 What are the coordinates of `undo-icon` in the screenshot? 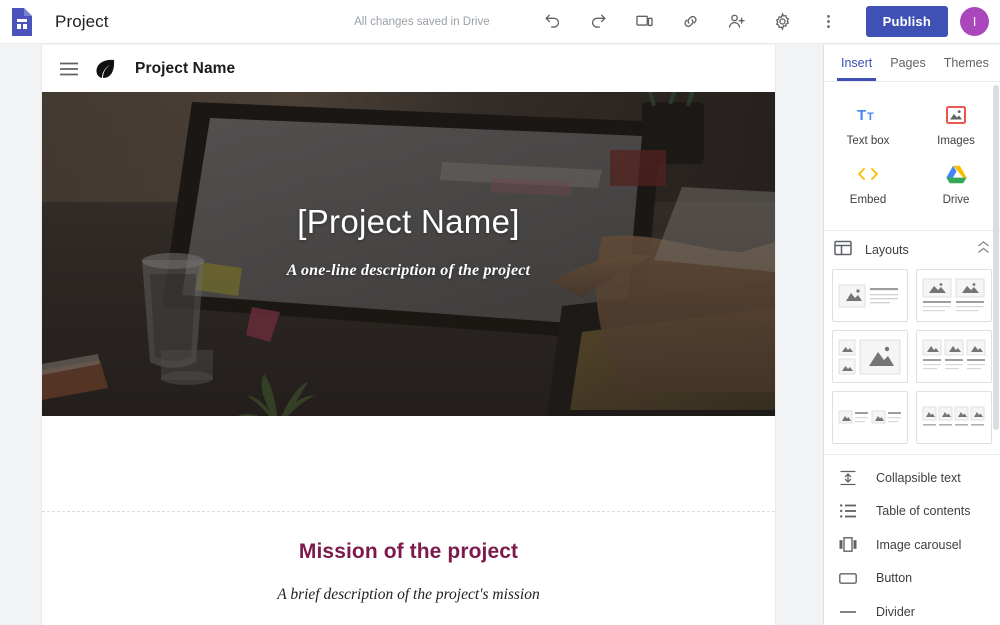 It's located at (553, 22).